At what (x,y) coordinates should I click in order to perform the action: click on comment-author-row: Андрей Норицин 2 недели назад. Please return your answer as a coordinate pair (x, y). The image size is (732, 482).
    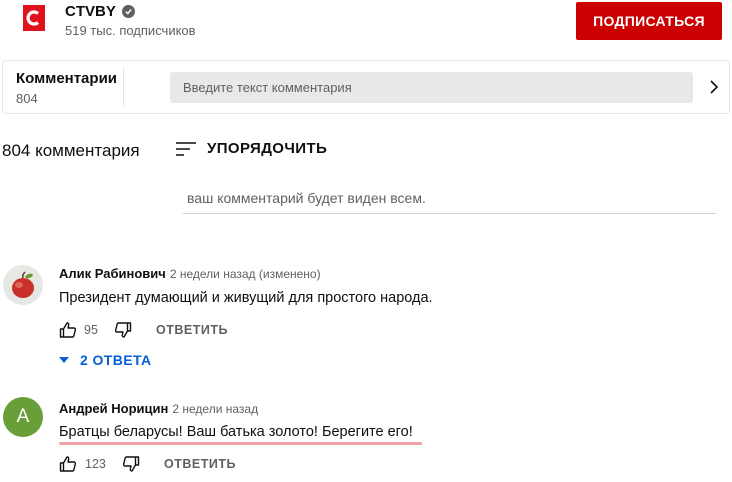
    Looking at the image, I should click on (158, 408).